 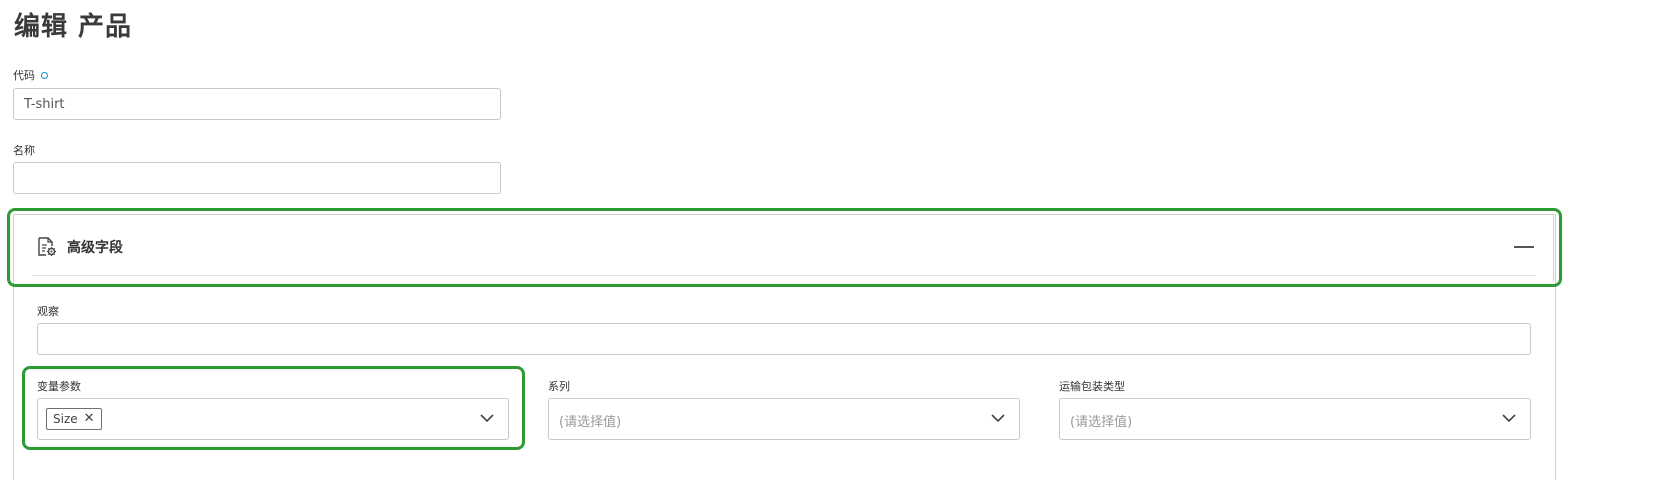 What do you see at coordinates (1092, 386) in the screenshot?
I see `shipping-package-type-label: 运输包装类型` at bounding box center [1092, 386].